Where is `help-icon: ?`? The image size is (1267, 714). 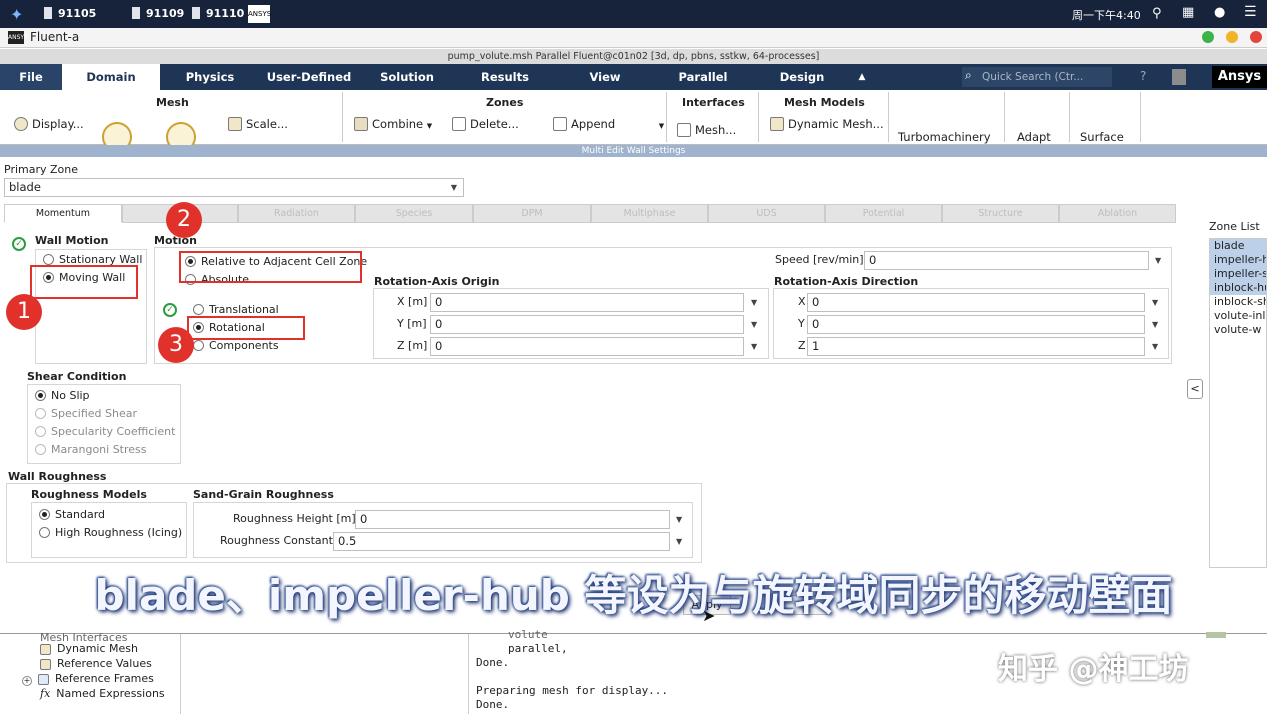 help-icon: ? is located at coordinates (1143, 76).